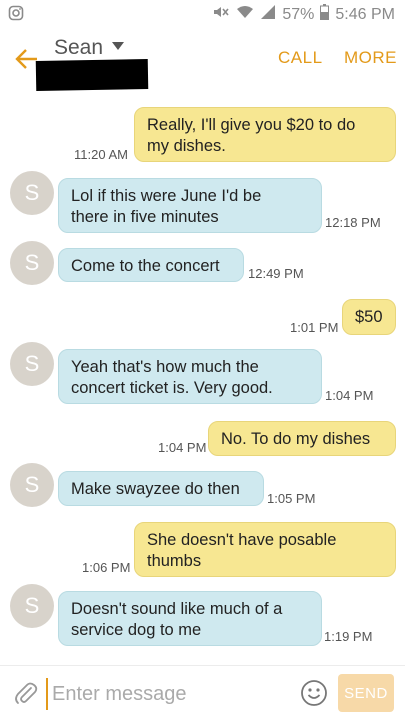 The image size is (405, 721). What do you see at coordinates (136, 630) in the screenshot?
I see `message-text: service dog to me` at bounding box center [136, 630].